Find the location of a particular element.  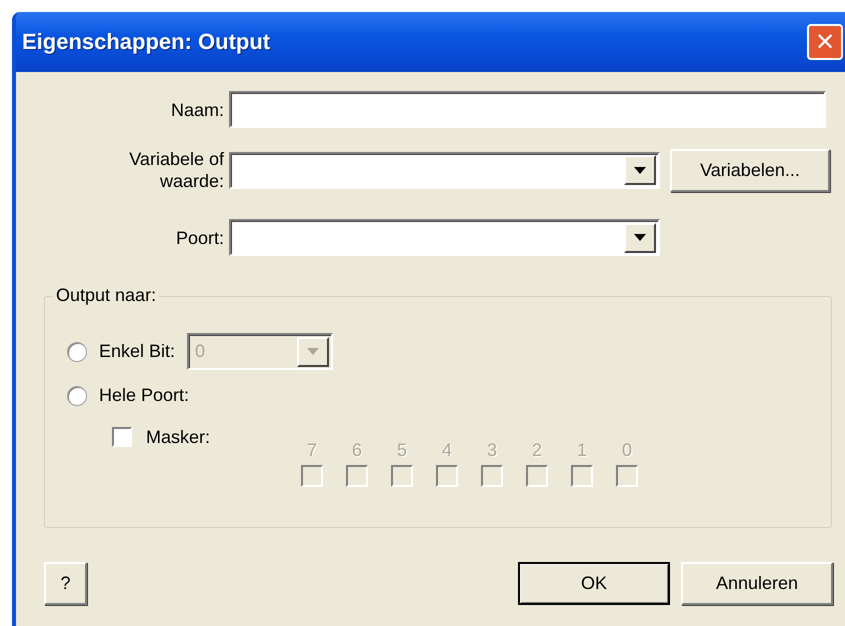

field-label: Naam: is located at coordinates (197, 109).